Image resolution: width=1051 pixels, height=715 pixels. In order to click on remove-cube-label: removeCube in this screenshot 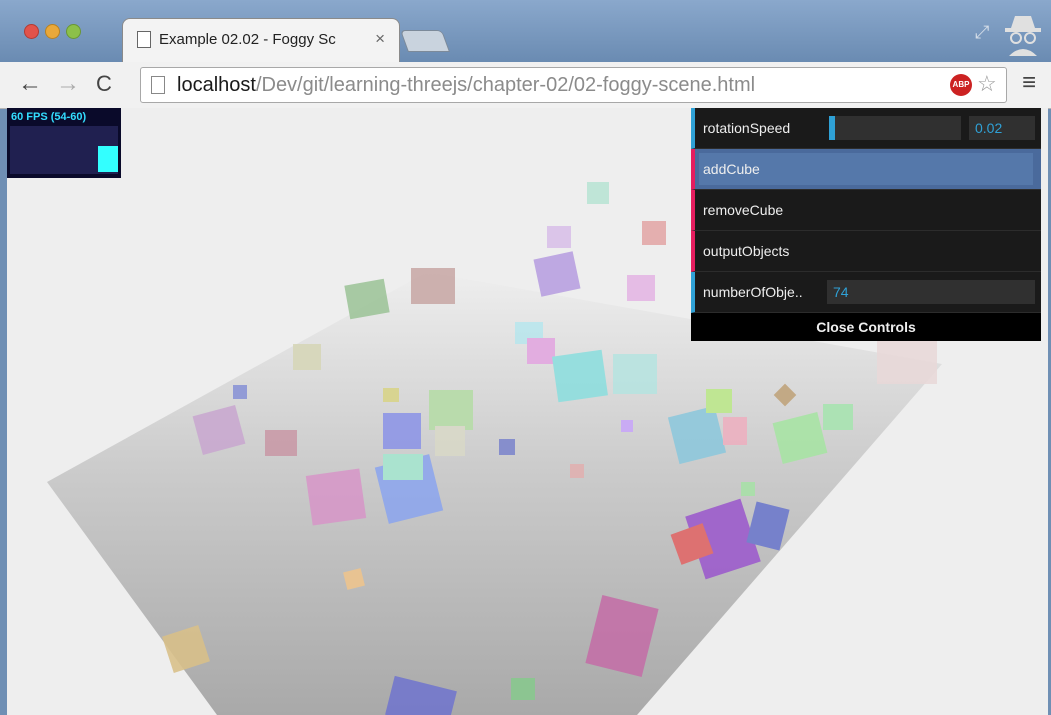, I will do `click(743, 210)`.